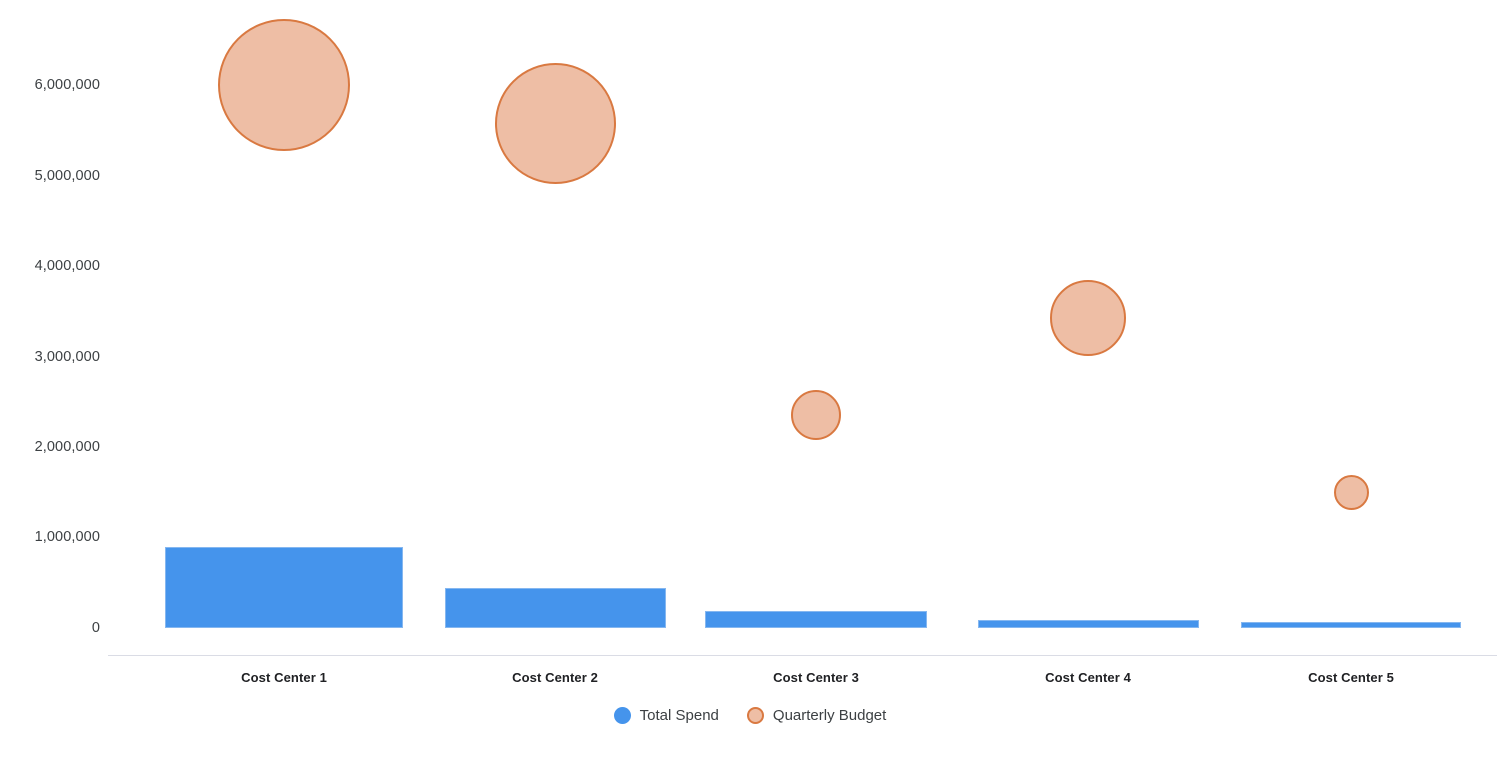  I want to click on legend-item-total-spend: Total Spend, so click(666, 715).